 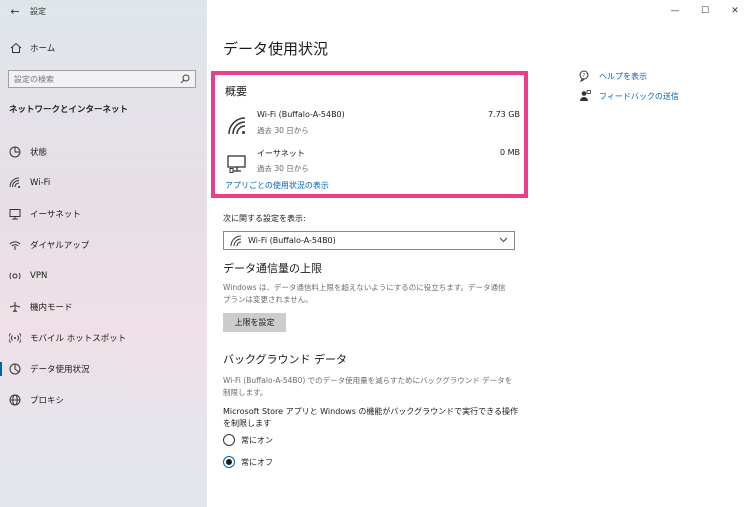 I want to click on minimize-button: —, so click(x=675, y=11).